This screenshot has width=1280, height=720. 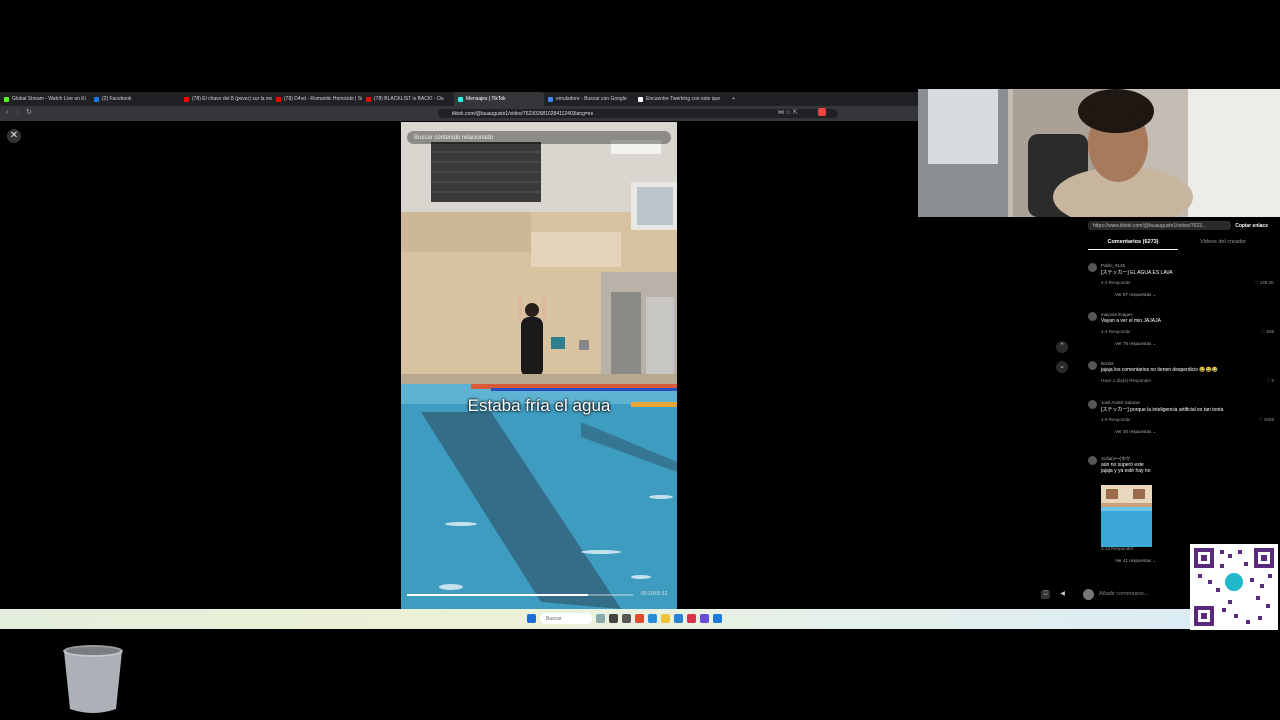 I want to click on tab-comments: Comentarios (6273), so click(x=1133, y=243).